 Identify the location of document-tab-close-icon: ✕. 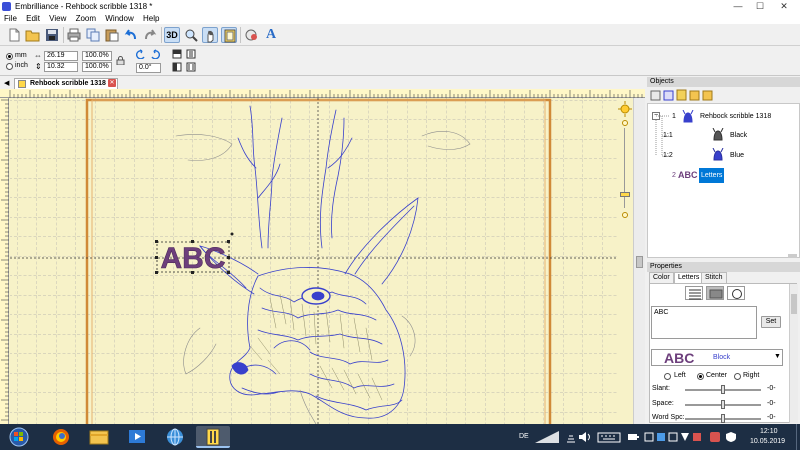
(112, 83).